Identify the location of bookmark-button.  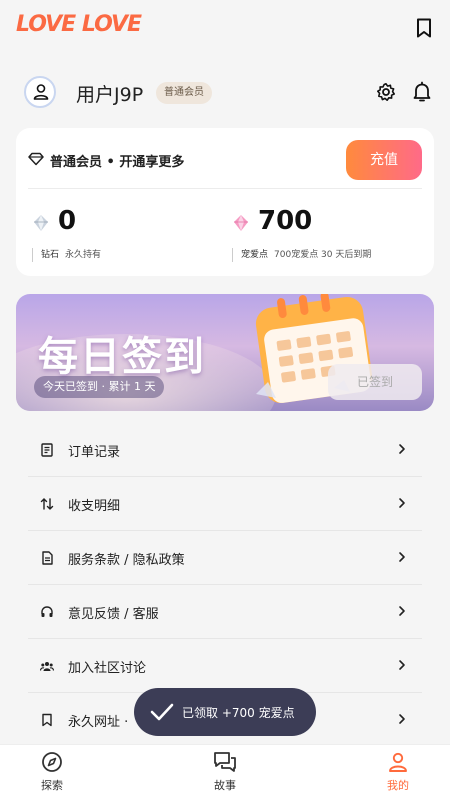
(425, 28).